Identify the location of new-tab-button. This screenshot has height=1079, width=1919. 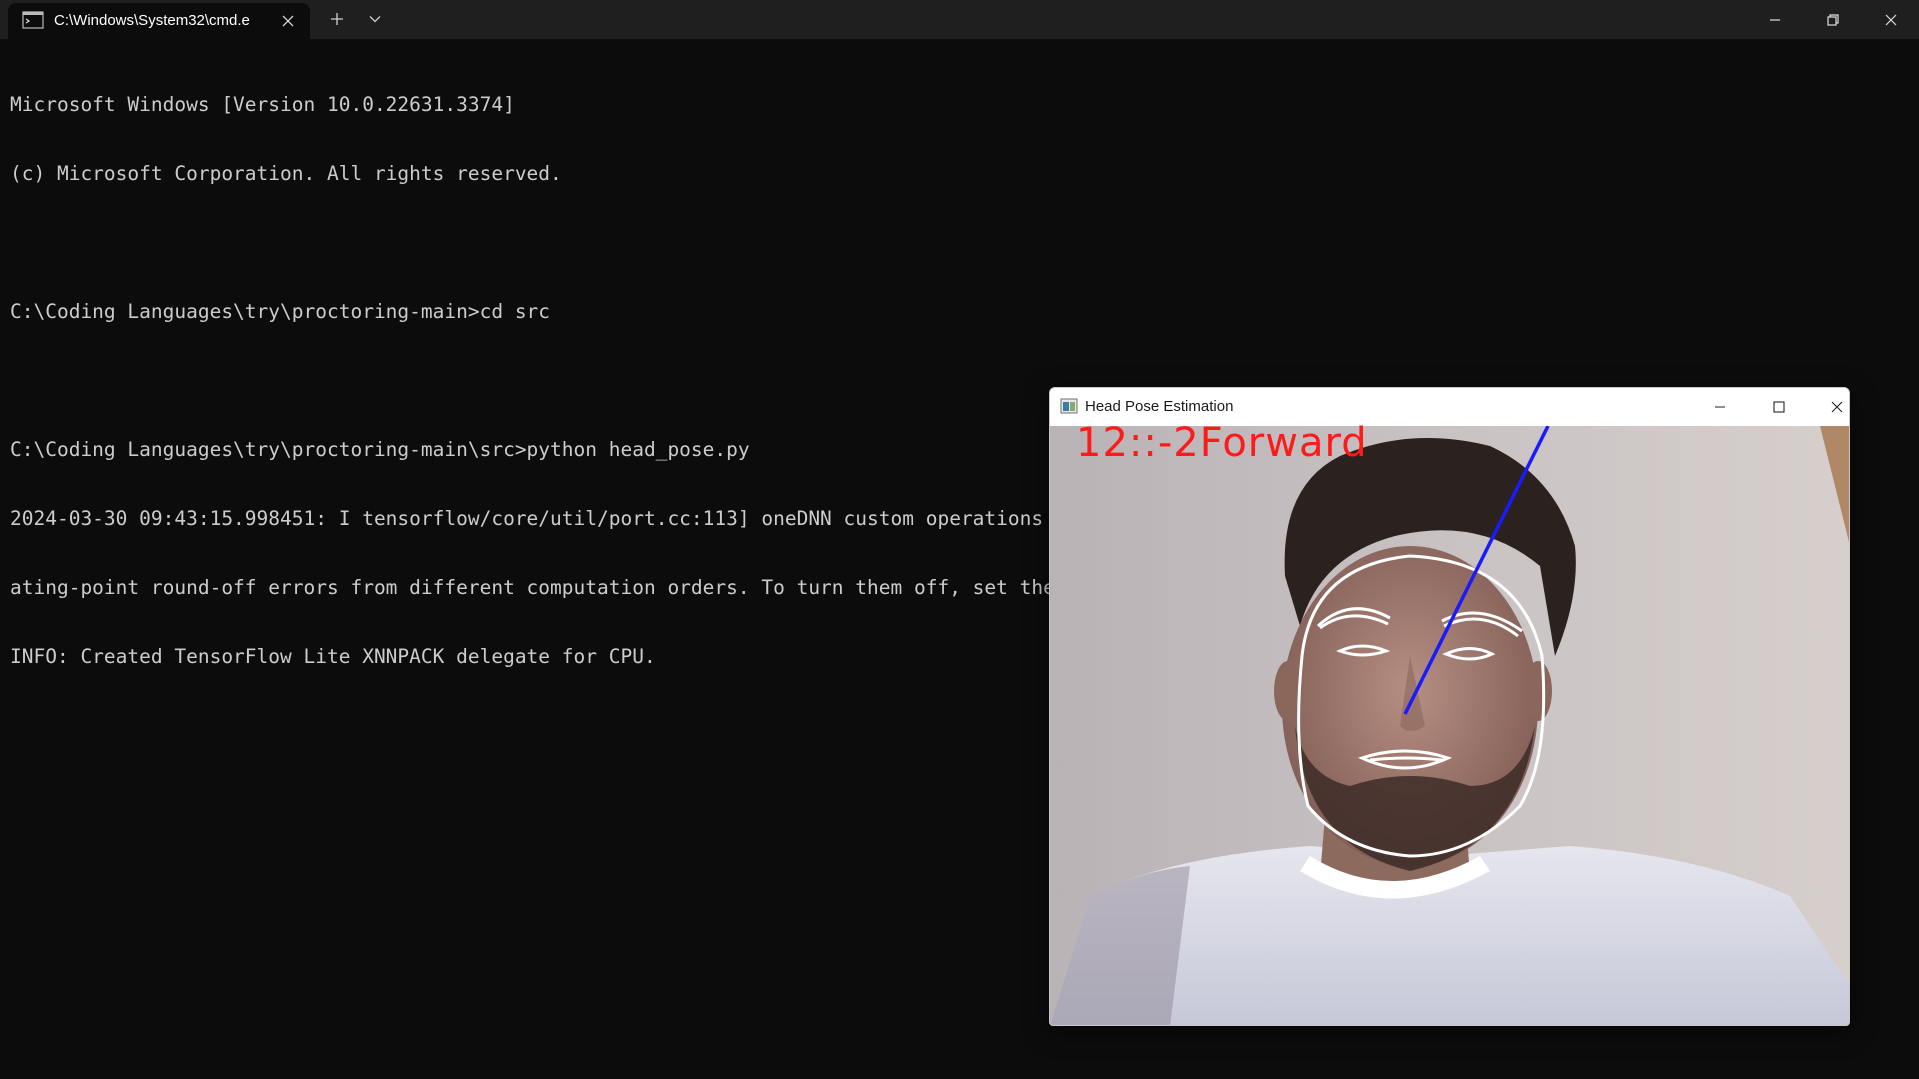
(337, 19).